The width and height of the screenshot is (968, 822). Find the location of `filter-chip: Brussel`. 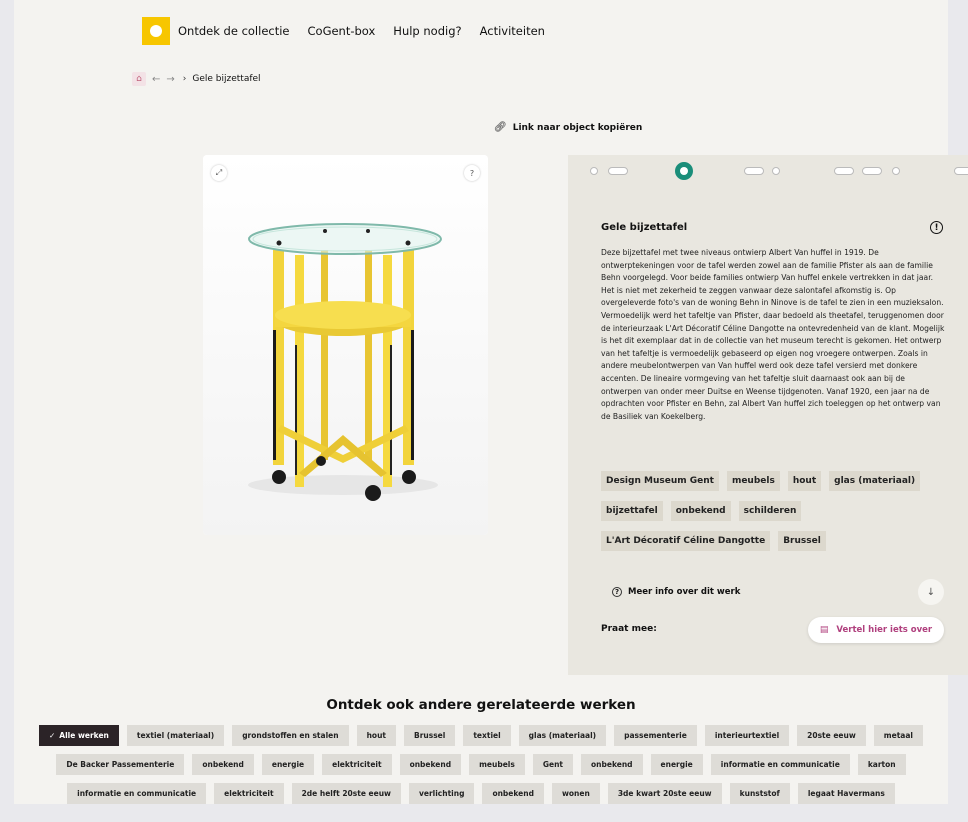

filter-chip: Brussel is located at coordinates (430, 735).